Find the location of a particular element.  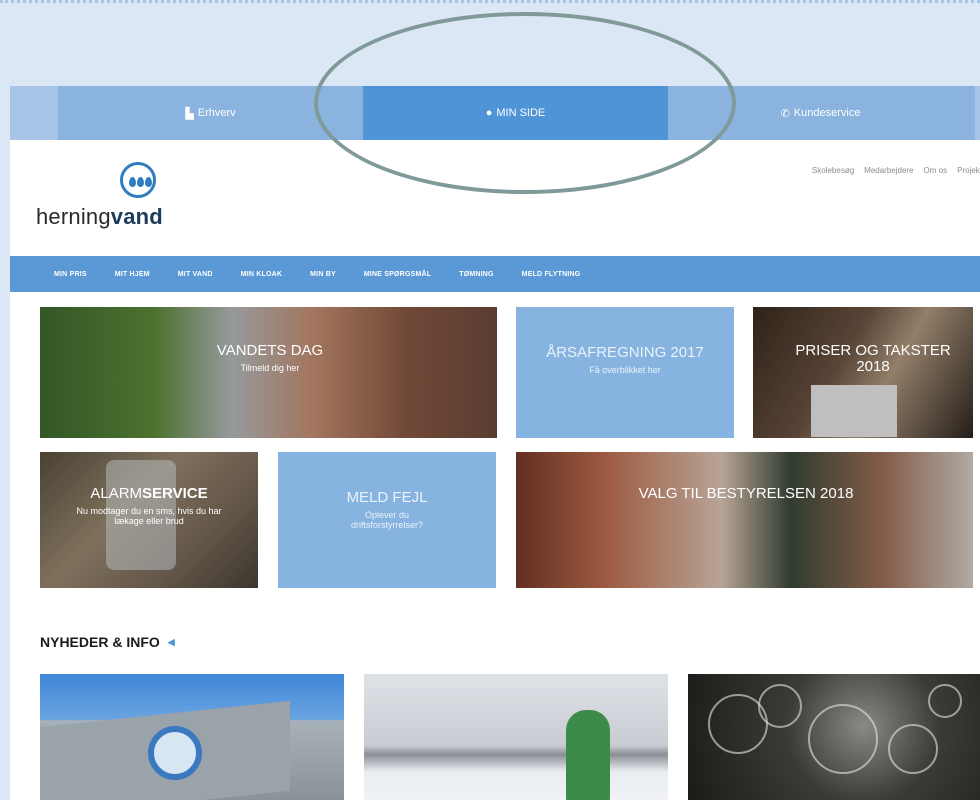

tile-title: VANDETS DAG is located at coordinates (270, 350).